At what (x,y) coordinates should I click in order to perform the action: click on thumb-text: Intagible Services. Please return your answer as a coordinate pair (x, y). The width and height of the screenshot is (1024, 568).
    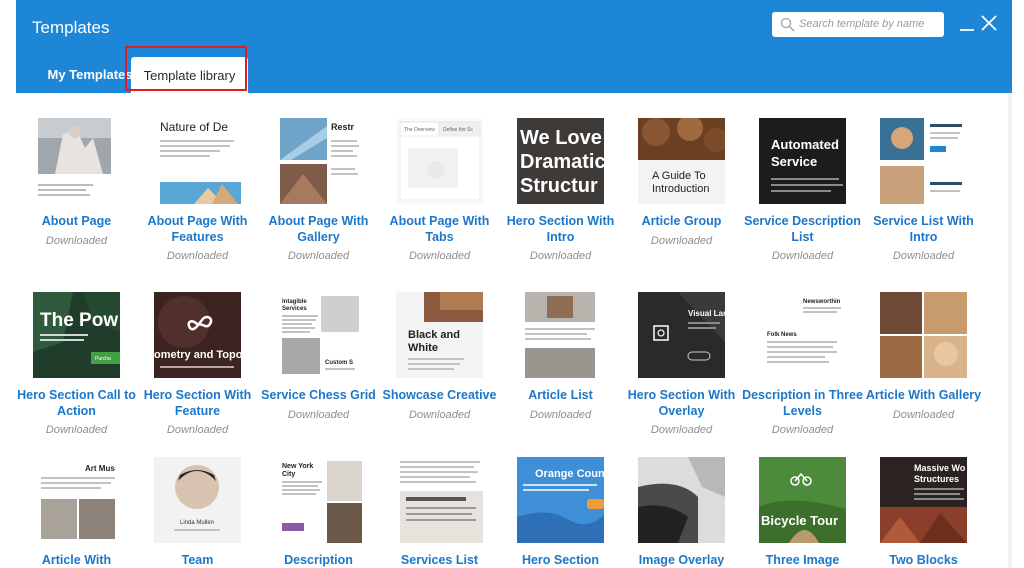
    Looking at the image, I should click on (295, 305).